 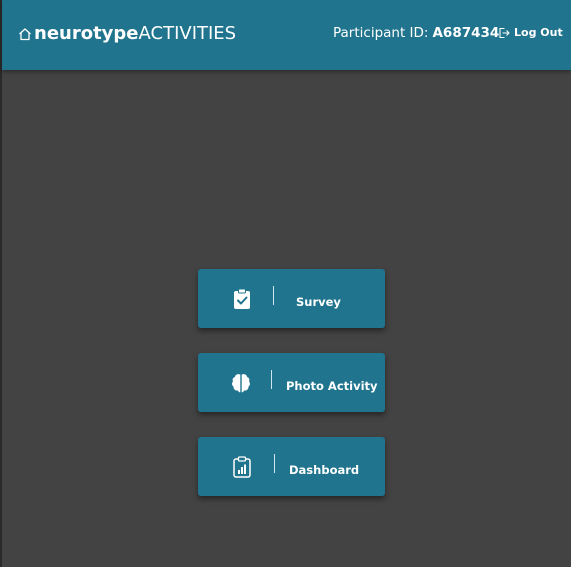 What do you see at coordinates (241, 383) in the screenshot?
I see `brain-icon` at bounding box center [241, 383].